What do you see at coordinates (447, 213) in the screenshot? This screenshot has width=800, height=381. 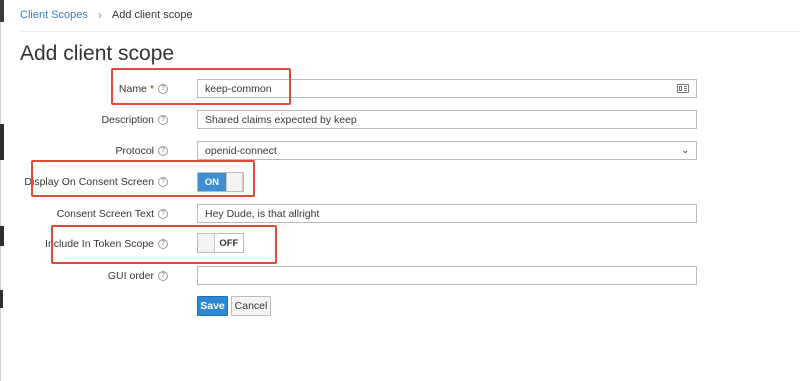 I see `consent-text-input: Hey Dude, is that allright` at bounding box center [447, 213].